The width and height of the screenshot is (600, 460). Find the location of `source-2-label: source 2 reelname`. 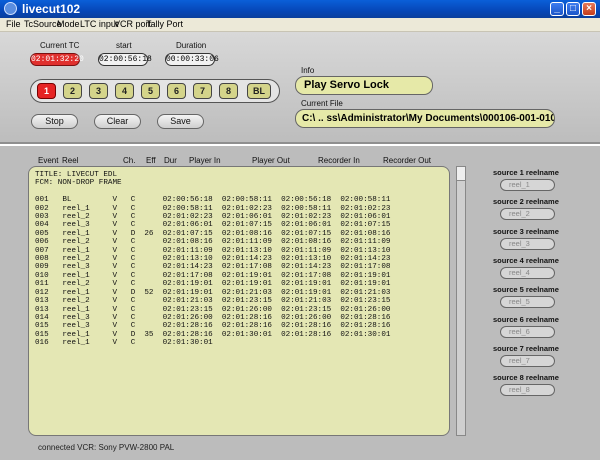

source-2-label: source 2 reelname is located at coordinates (526, 202).